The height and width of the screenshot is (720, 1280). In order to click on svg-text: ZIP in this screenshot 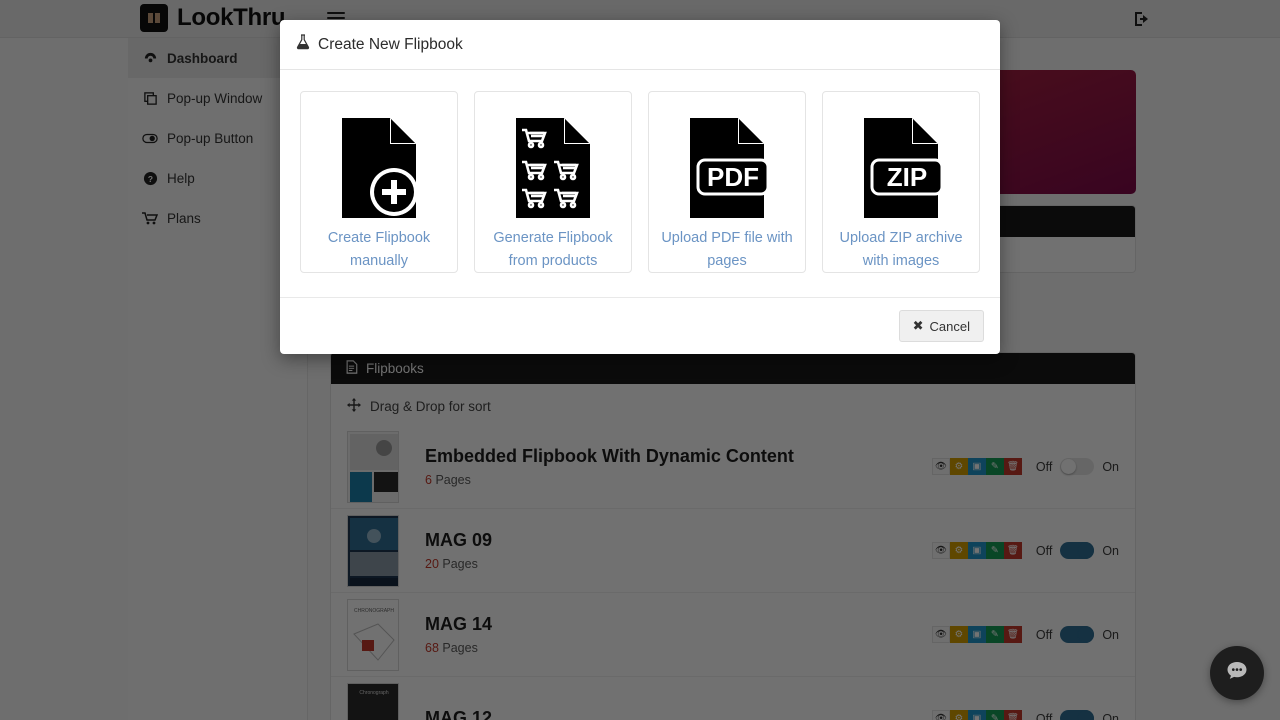, I will do `click(907, 177)`.